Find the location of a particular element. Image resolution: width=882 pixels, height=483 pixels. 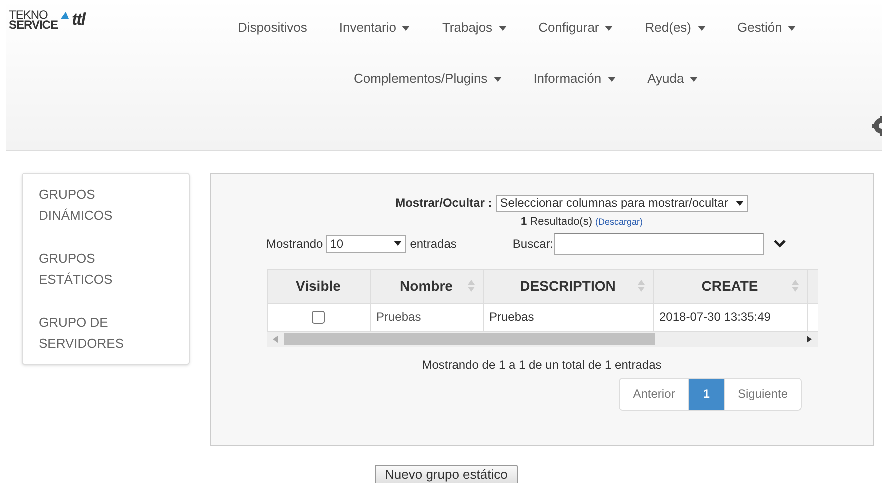

left-arrow-icon is located at coordinates (275, 339).